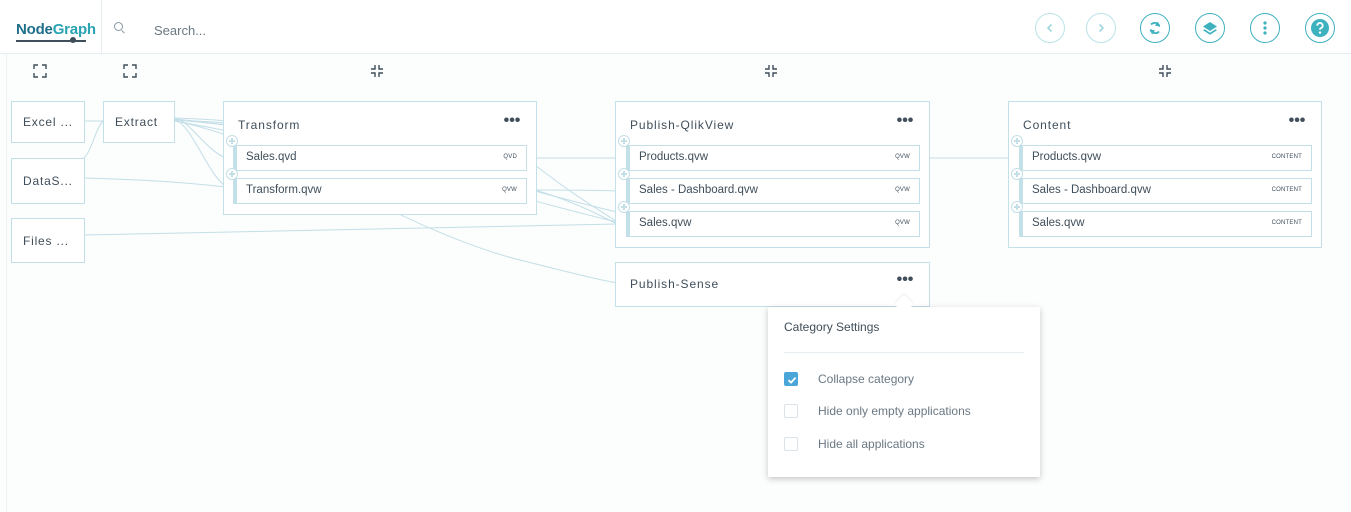 The height and width of the screenshot is (512, 1351). Describe the element at coordinates (866, 379) in the screenshot. I see `option-label: Collapse category` at that location.